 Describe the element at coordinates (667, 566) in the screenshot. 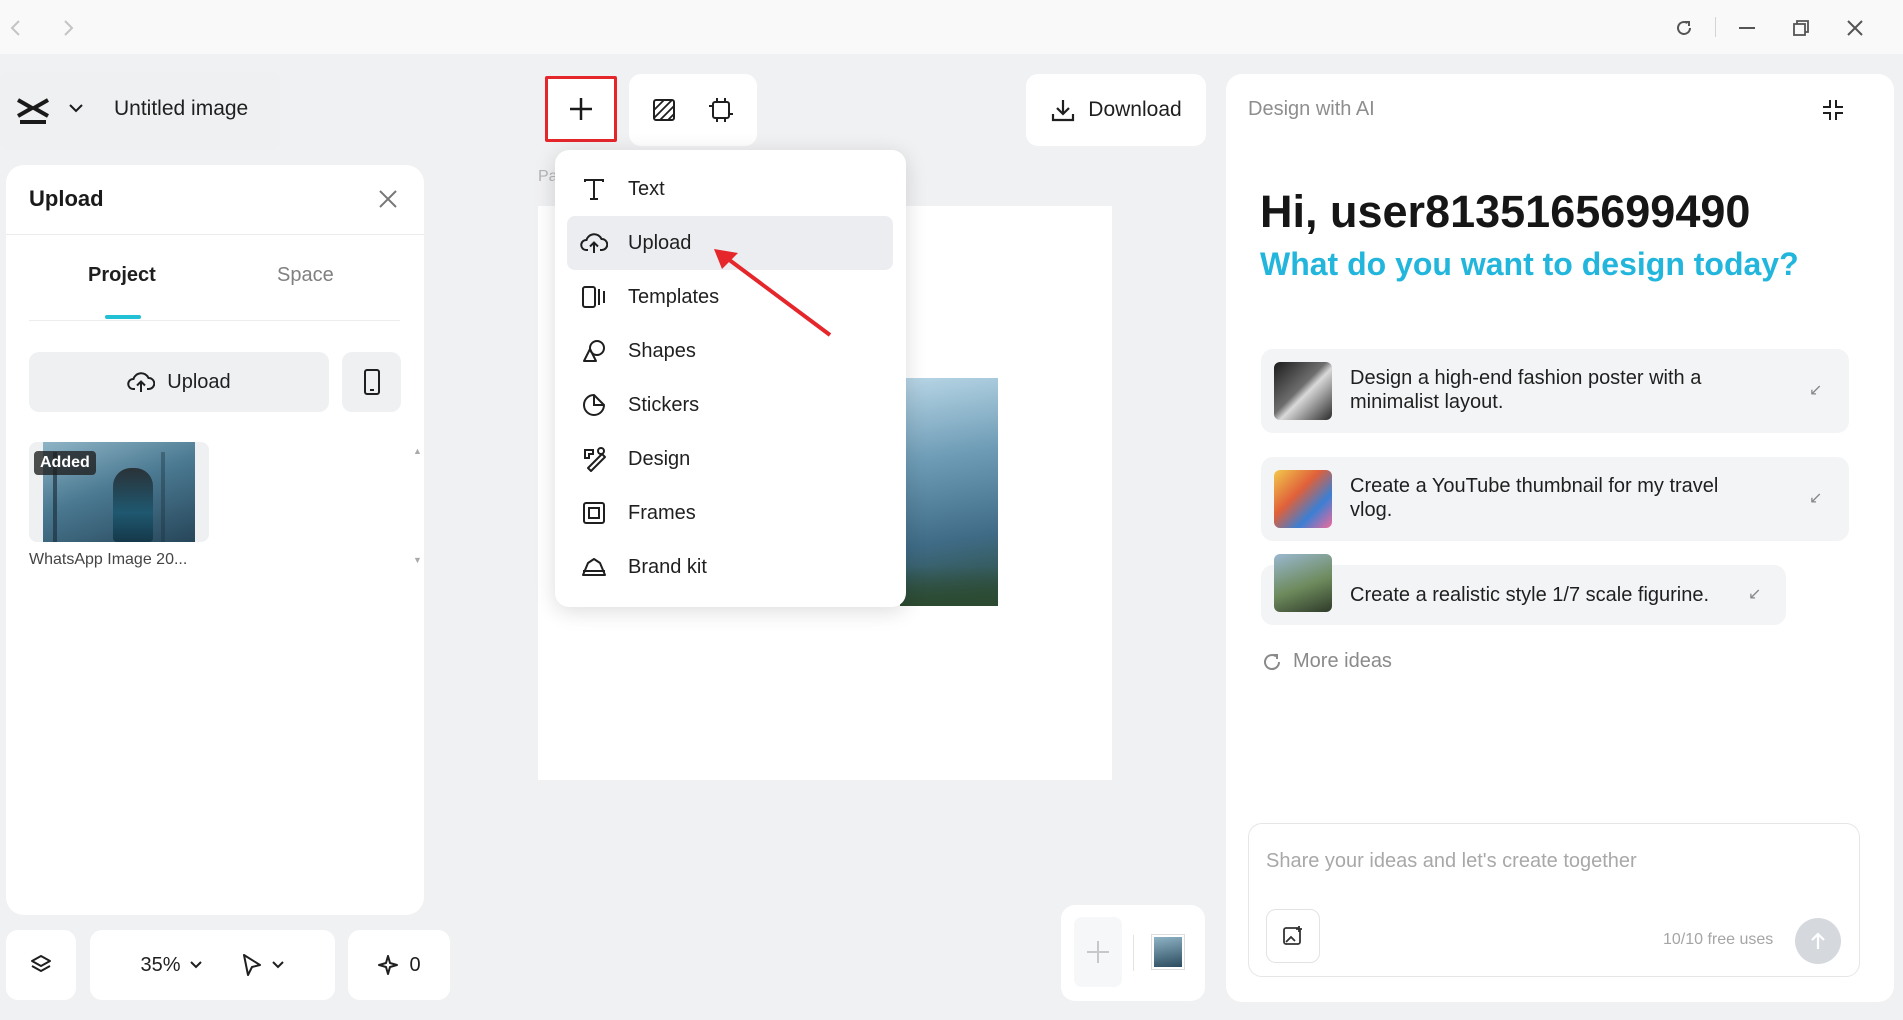

I see `menu-item-label: Brand kit` at that location.